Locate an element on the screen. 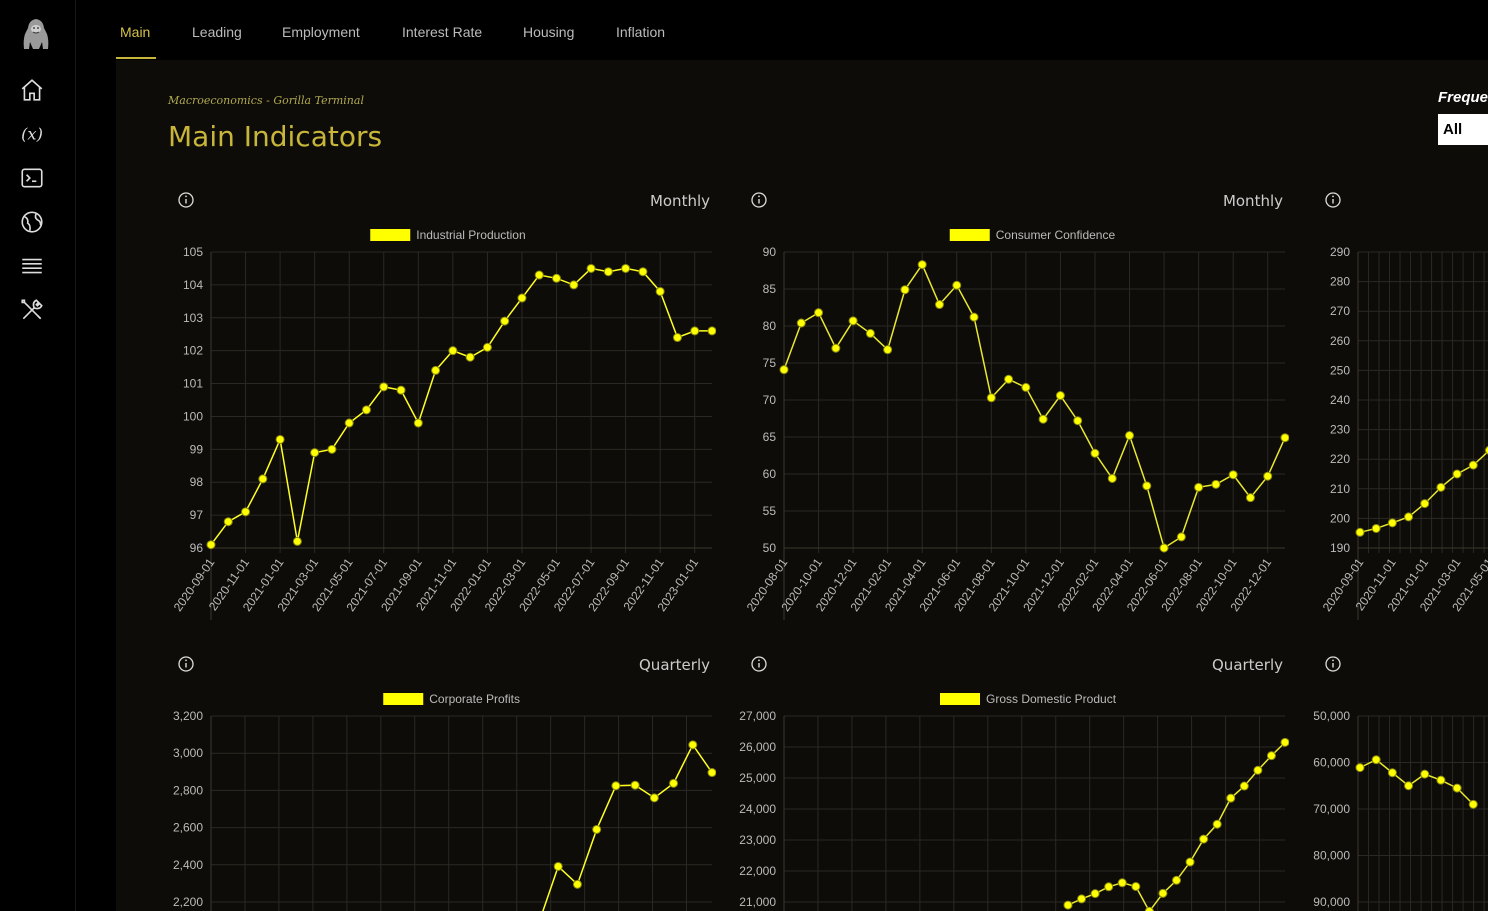 The image size is (1488, 911). tab-housing: Housing is located at coordinates (548, 32).